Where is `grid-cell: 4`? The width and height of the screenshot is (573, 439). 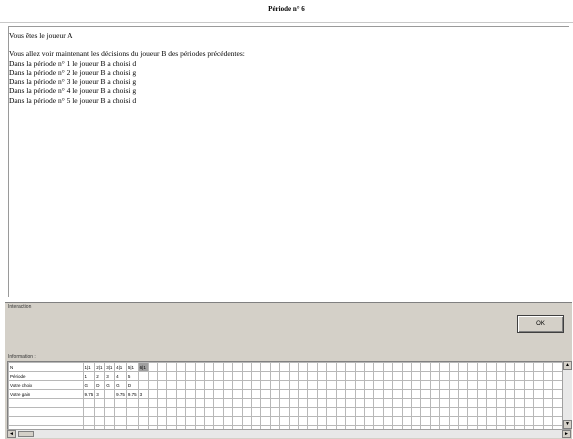
grid-cell: 4 is located at coordinates (120, 376).